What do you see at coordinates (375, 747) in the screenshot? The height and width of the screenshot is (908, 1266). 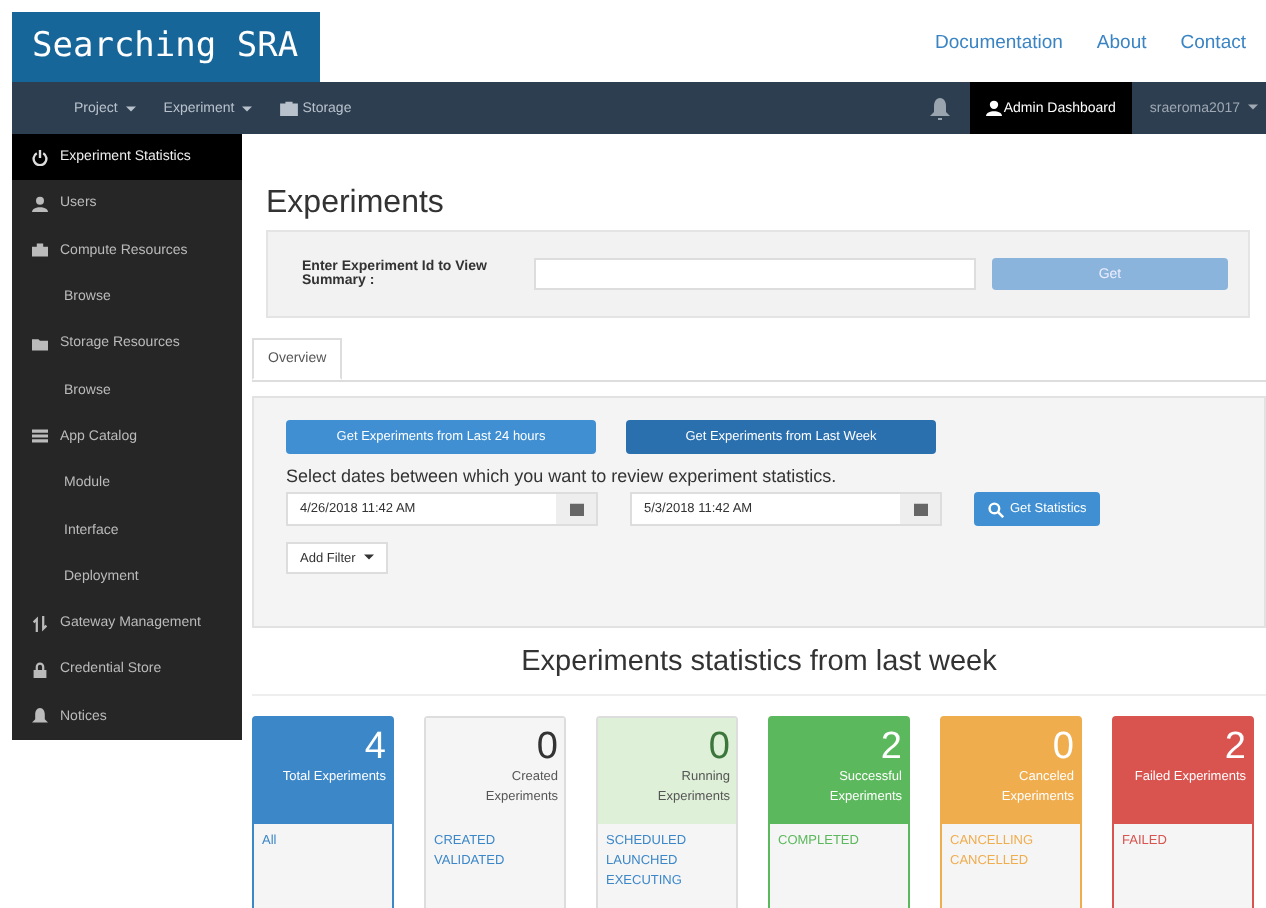 I see `count: 4` at bounding box center [375, 747].